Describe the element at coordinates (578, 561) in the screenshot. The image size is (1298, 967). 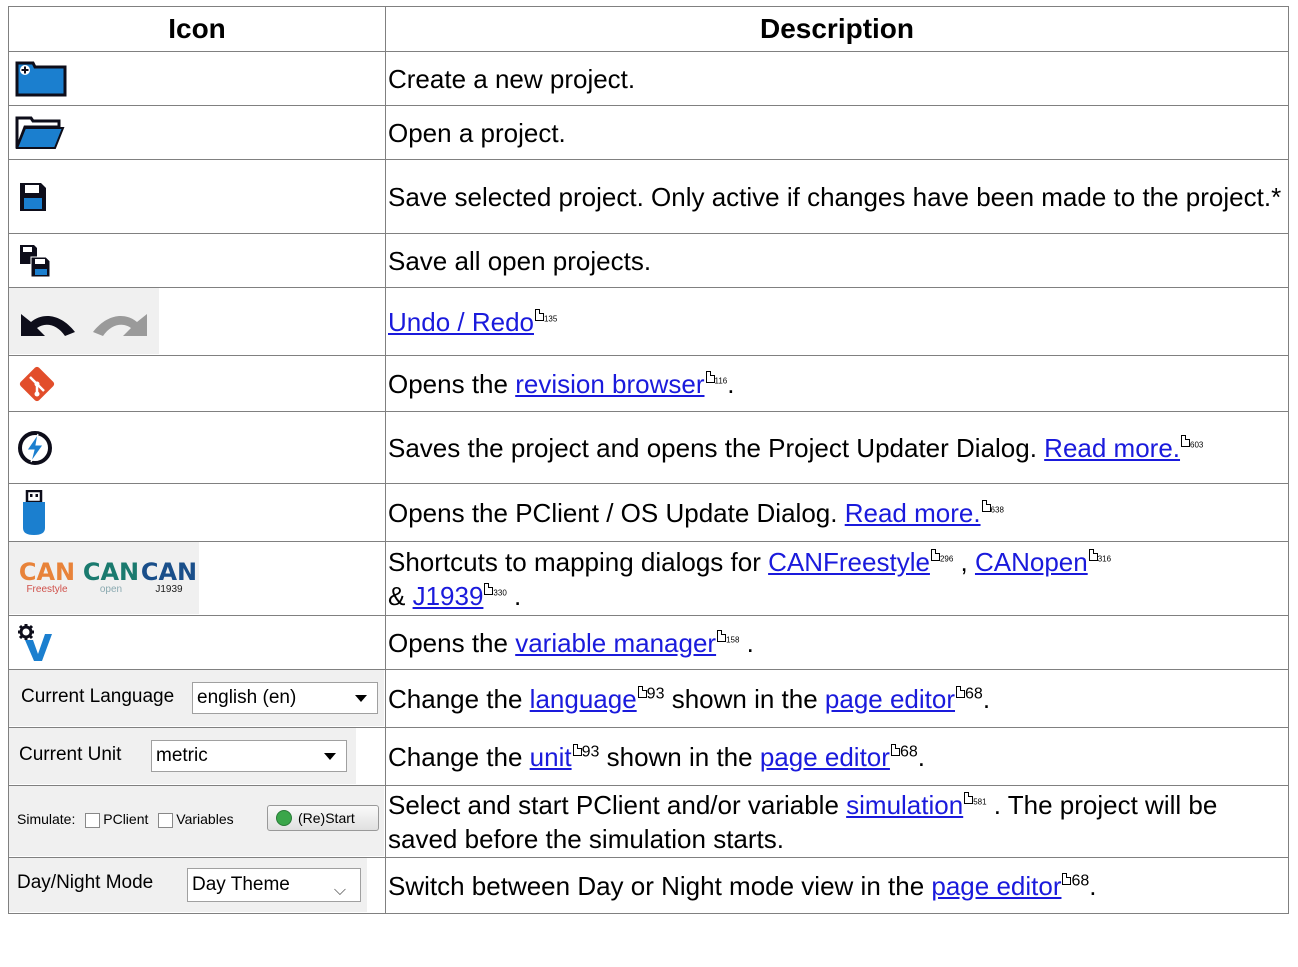
I see `description-text: Shortcuts to mapping dialogs for` at that location.